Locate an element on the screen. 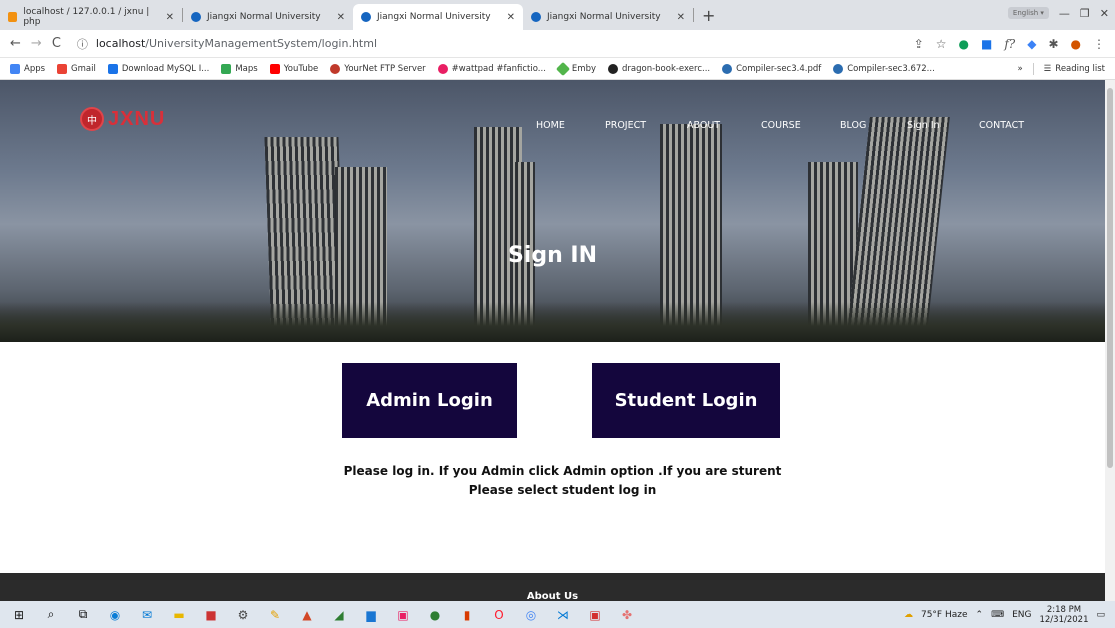 The width and height of the screenshot is (1115, 628). bookmark-youtube: YouTube is located at coordinates (294, 68).